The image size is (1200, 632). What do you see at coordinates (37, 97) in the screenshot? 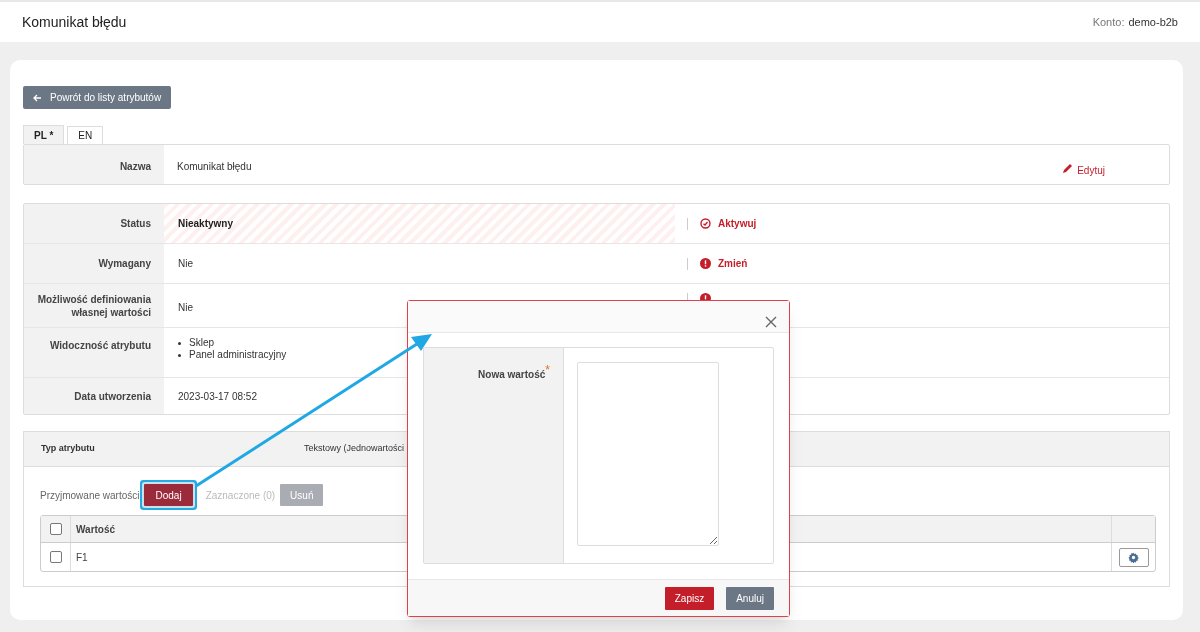
I see `arrow-left-icon` at bounding box center [37, 97].